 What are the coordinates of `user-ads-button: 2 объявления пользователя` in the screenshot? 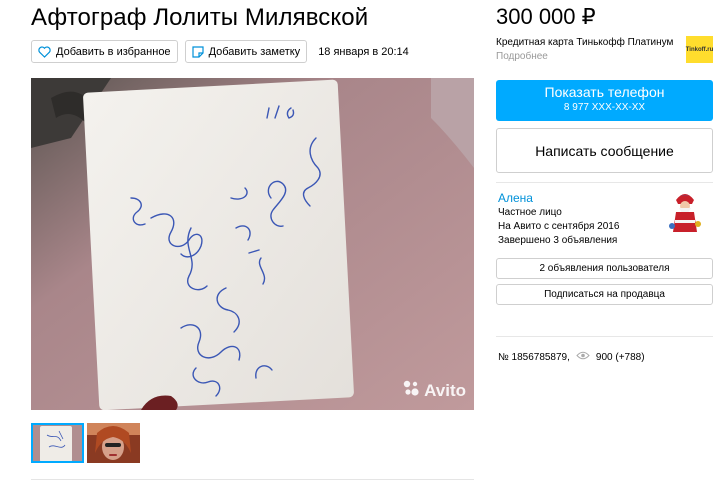 It's located at (604, 268).